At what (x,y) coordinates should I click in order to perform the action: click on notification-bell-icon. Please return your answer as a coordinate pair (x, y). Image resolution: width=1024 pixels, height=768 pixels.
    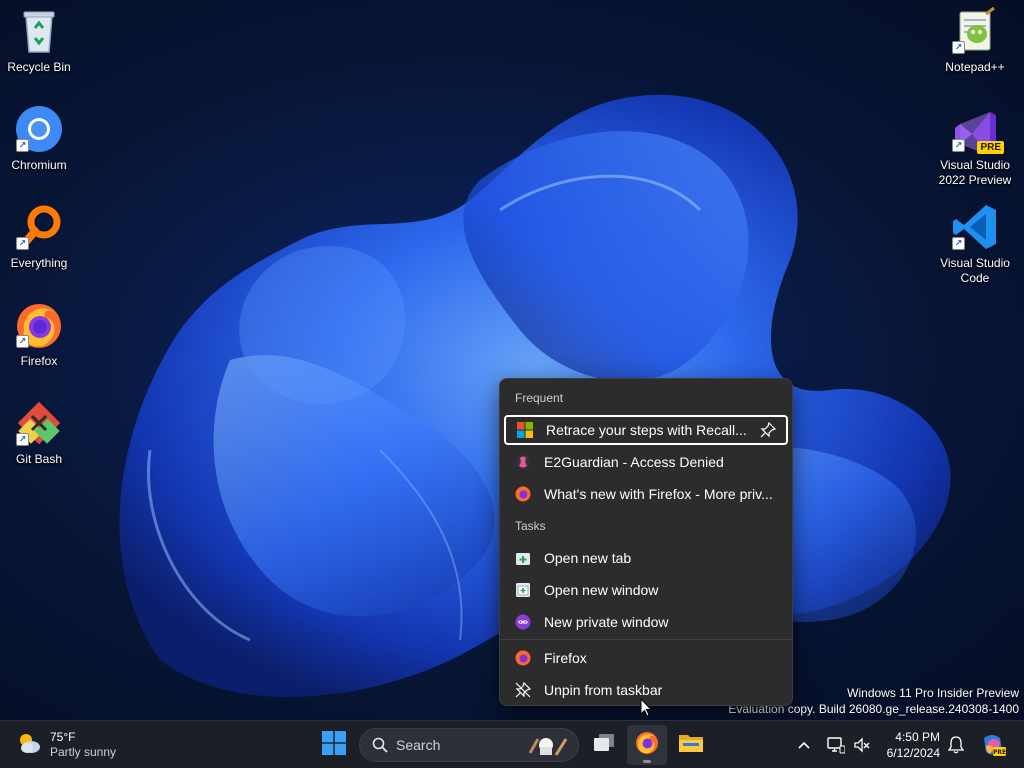
    Looking at the image, I should click on (956, 745).